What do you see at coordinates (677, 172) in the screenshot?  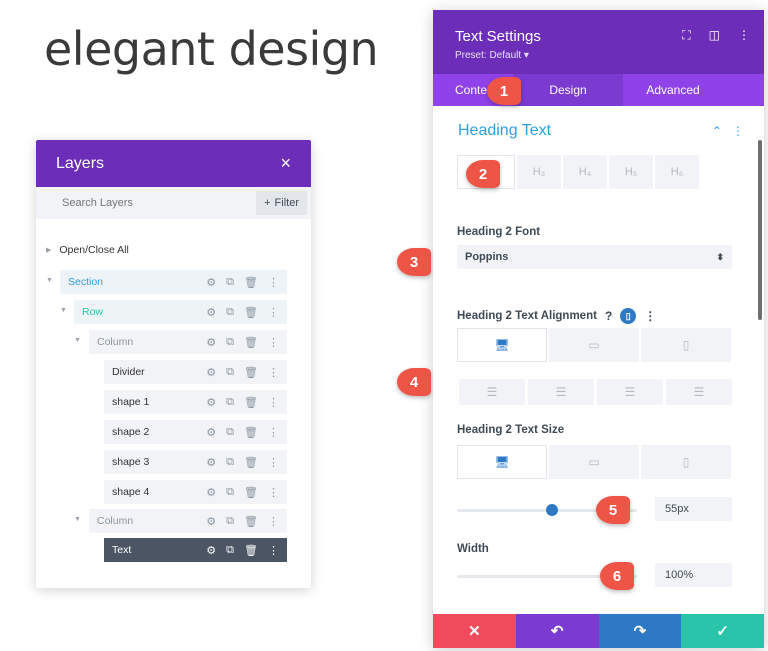 I see `heading-h6-button: H₆` at bounding box center [677, 172].